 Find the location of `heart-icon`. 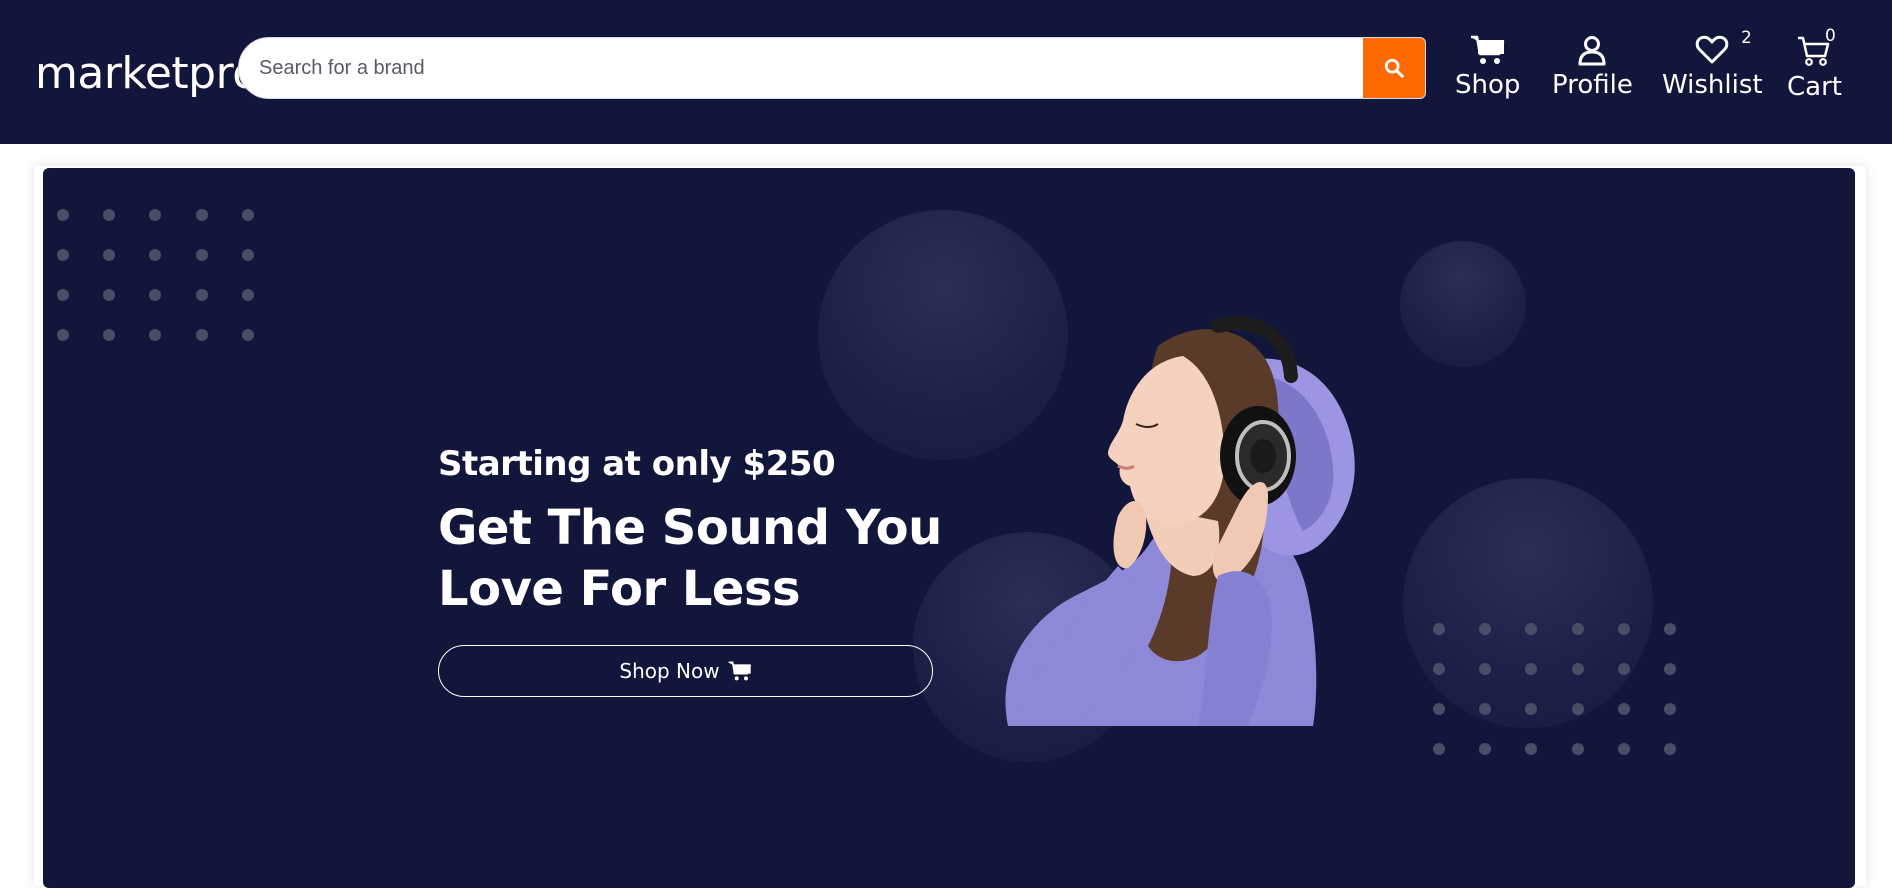

heart-icon is located at coordinates (1712, 49).